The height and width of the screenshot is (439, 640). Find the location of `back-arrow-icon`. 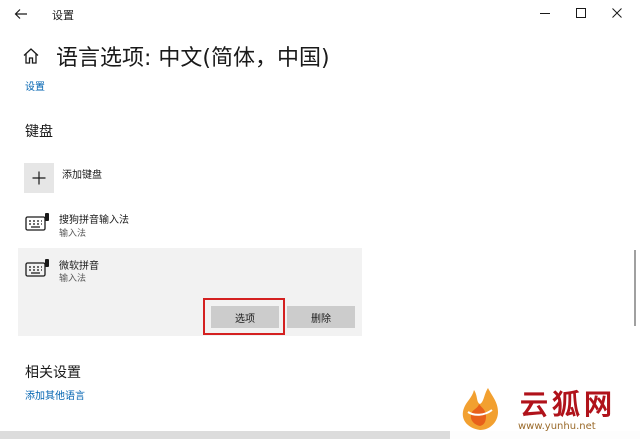

back-arrow-icon is located at coordinates (20, 14).